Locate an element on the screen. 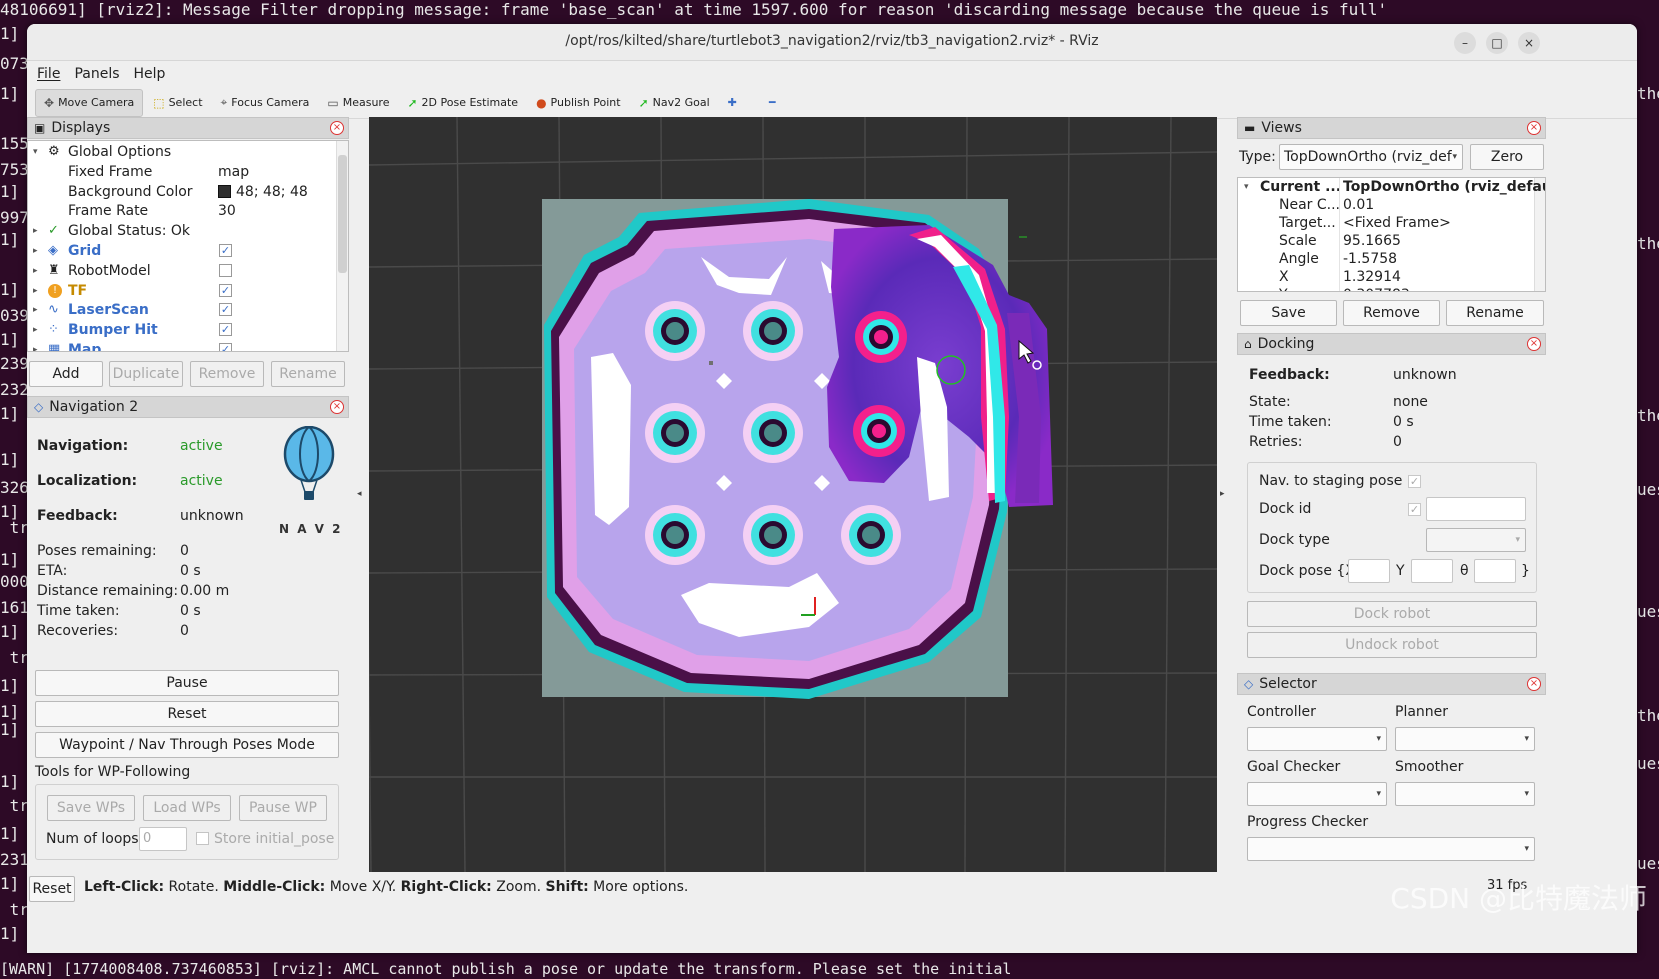  smoother-select: ▾ is located at coordinates (1465, 794).